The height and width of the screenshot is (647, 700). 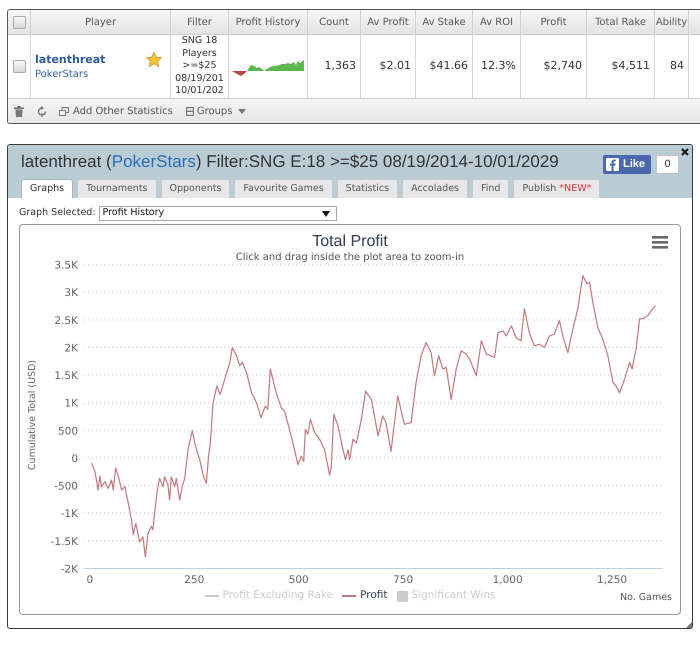 I want to click on tab: Favourite Games, so click(x=283, y=188).